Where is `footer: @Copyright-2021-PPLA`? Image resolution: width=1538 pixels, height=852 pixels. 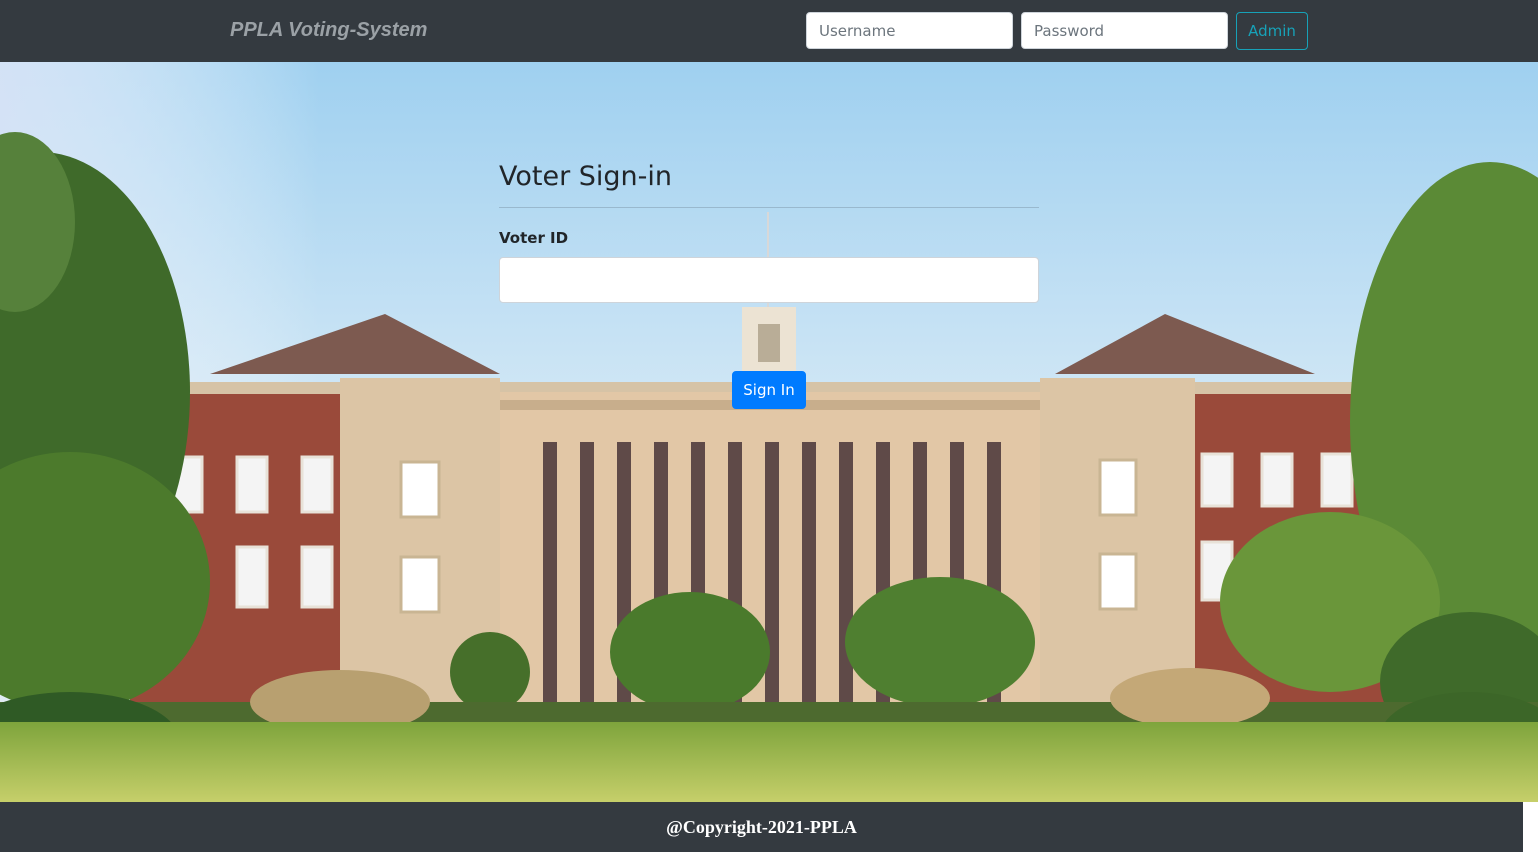 footer: @Copyright-2021-PPLA is located at coordinates (761, 827).